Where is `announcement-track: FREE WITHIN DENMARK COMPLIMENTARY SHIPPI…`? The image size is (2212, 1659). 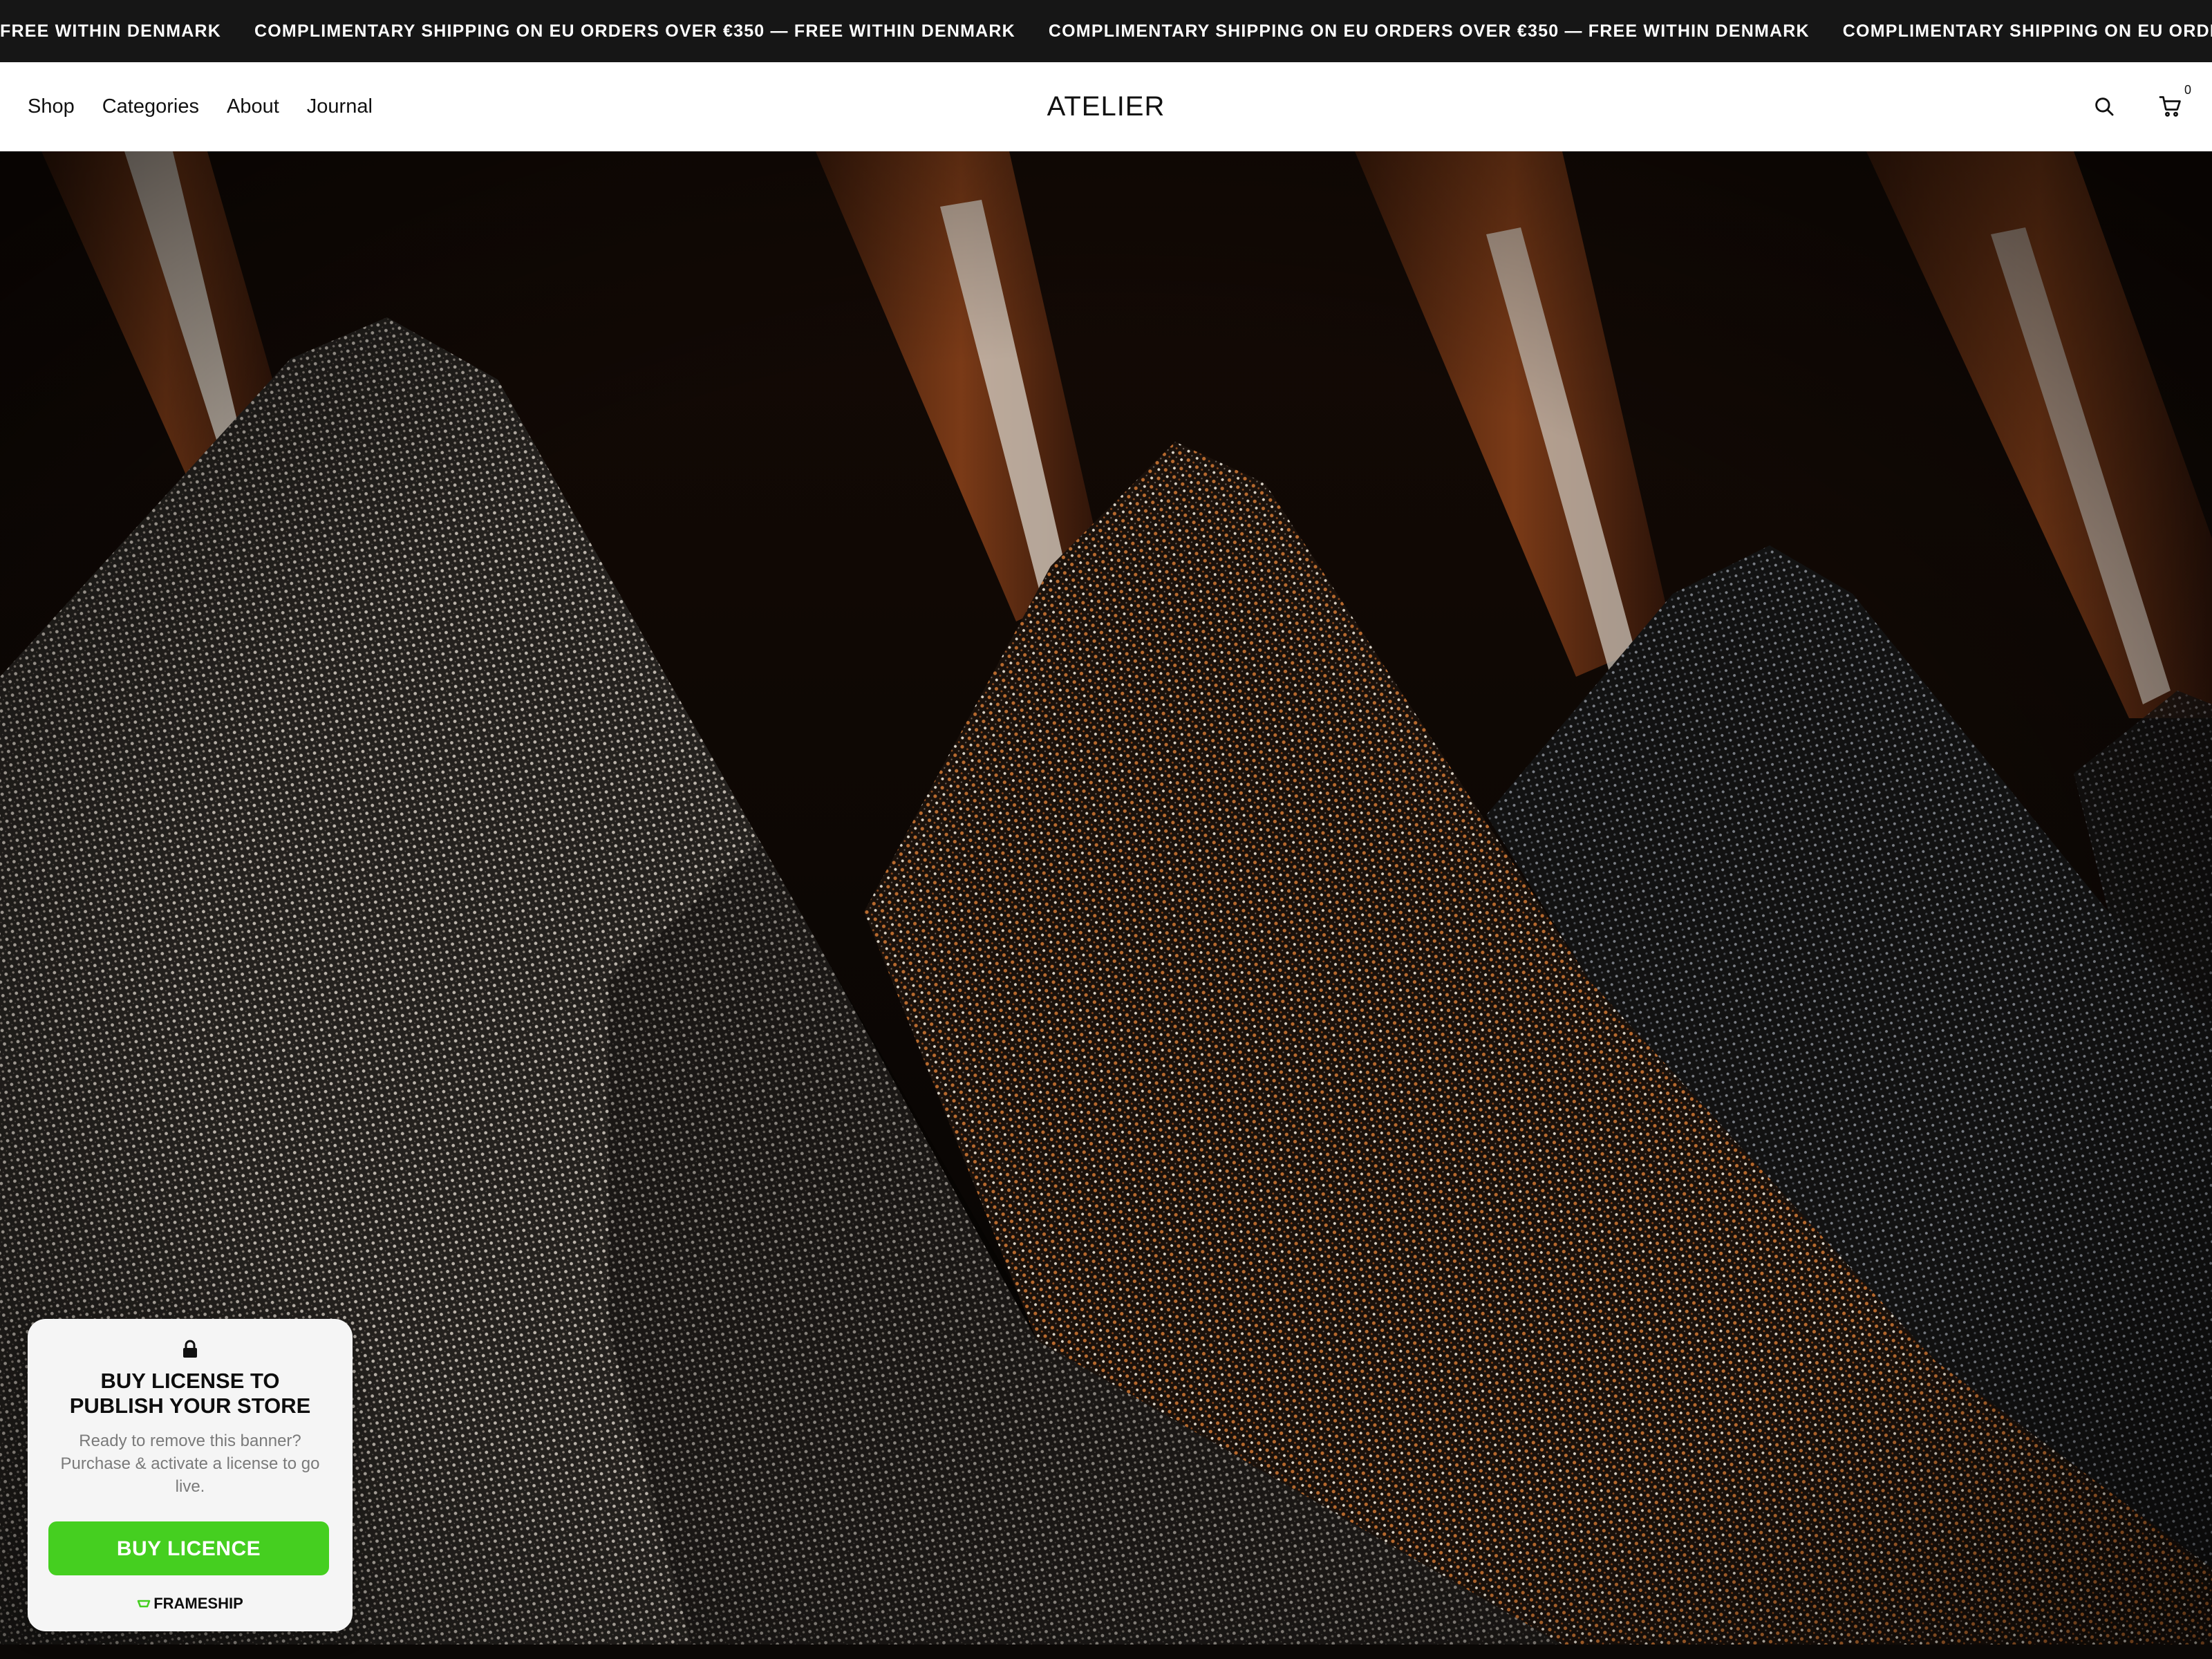 announcement-track: FREE WITHIN DENMARK COMPLIMENTARY SHIPPI… is located at coordinates (1106, 31).